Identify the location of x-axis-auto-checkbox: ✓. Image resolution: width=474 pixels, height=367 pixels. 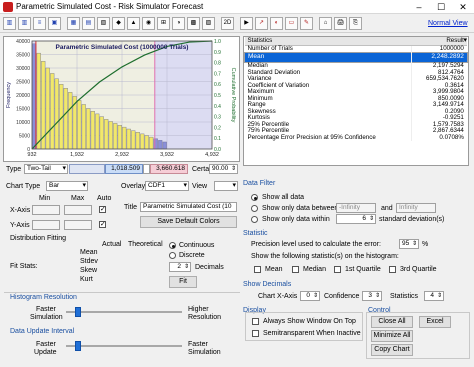
(102, 209).